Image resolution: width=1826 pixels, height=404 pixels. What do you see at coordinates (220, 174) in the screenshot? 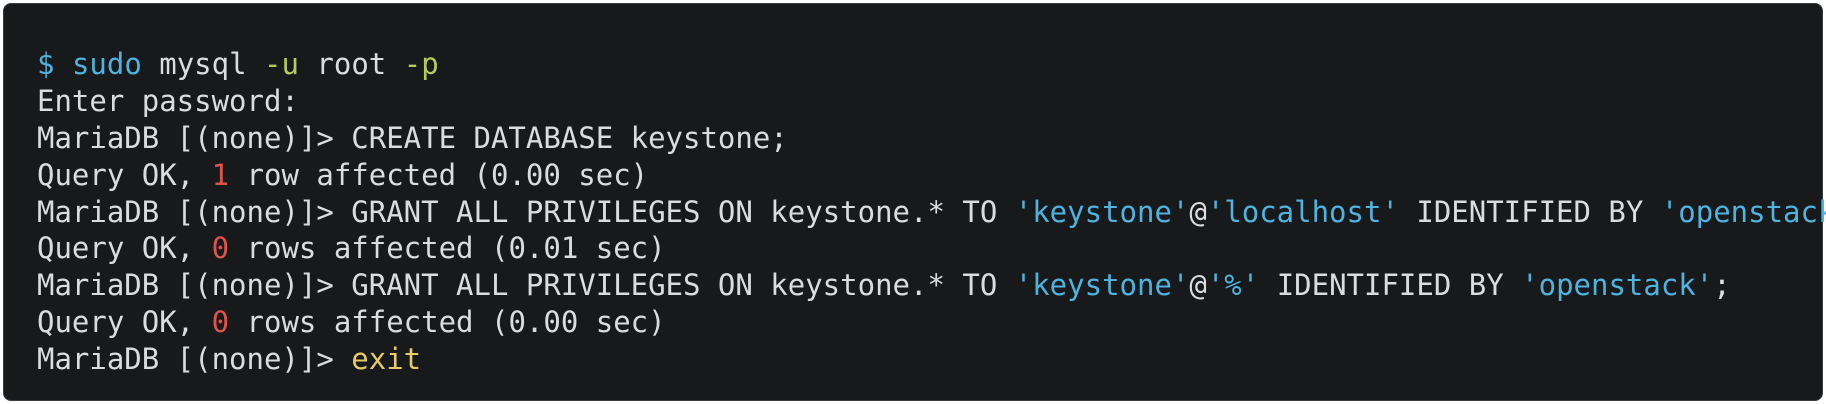
I see `rows-count: 1` at bounding box center [220, 174].